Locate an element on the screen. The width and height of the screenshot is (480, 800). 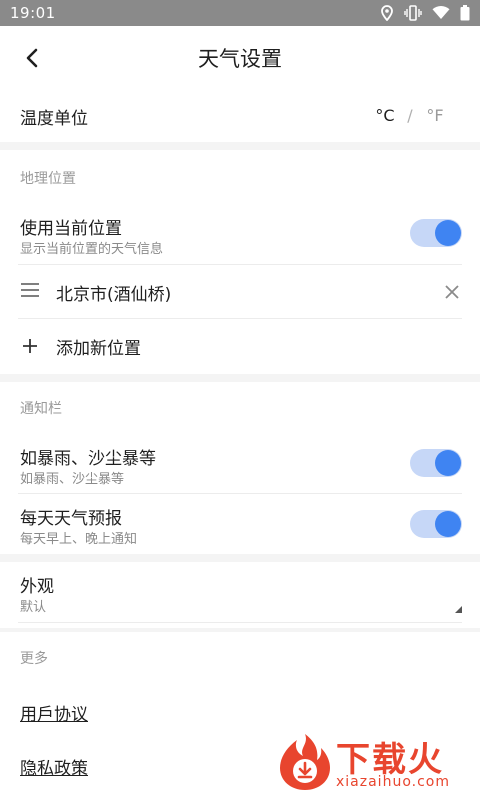
appearance-value: 默认 is located at coordinates (33, 607).